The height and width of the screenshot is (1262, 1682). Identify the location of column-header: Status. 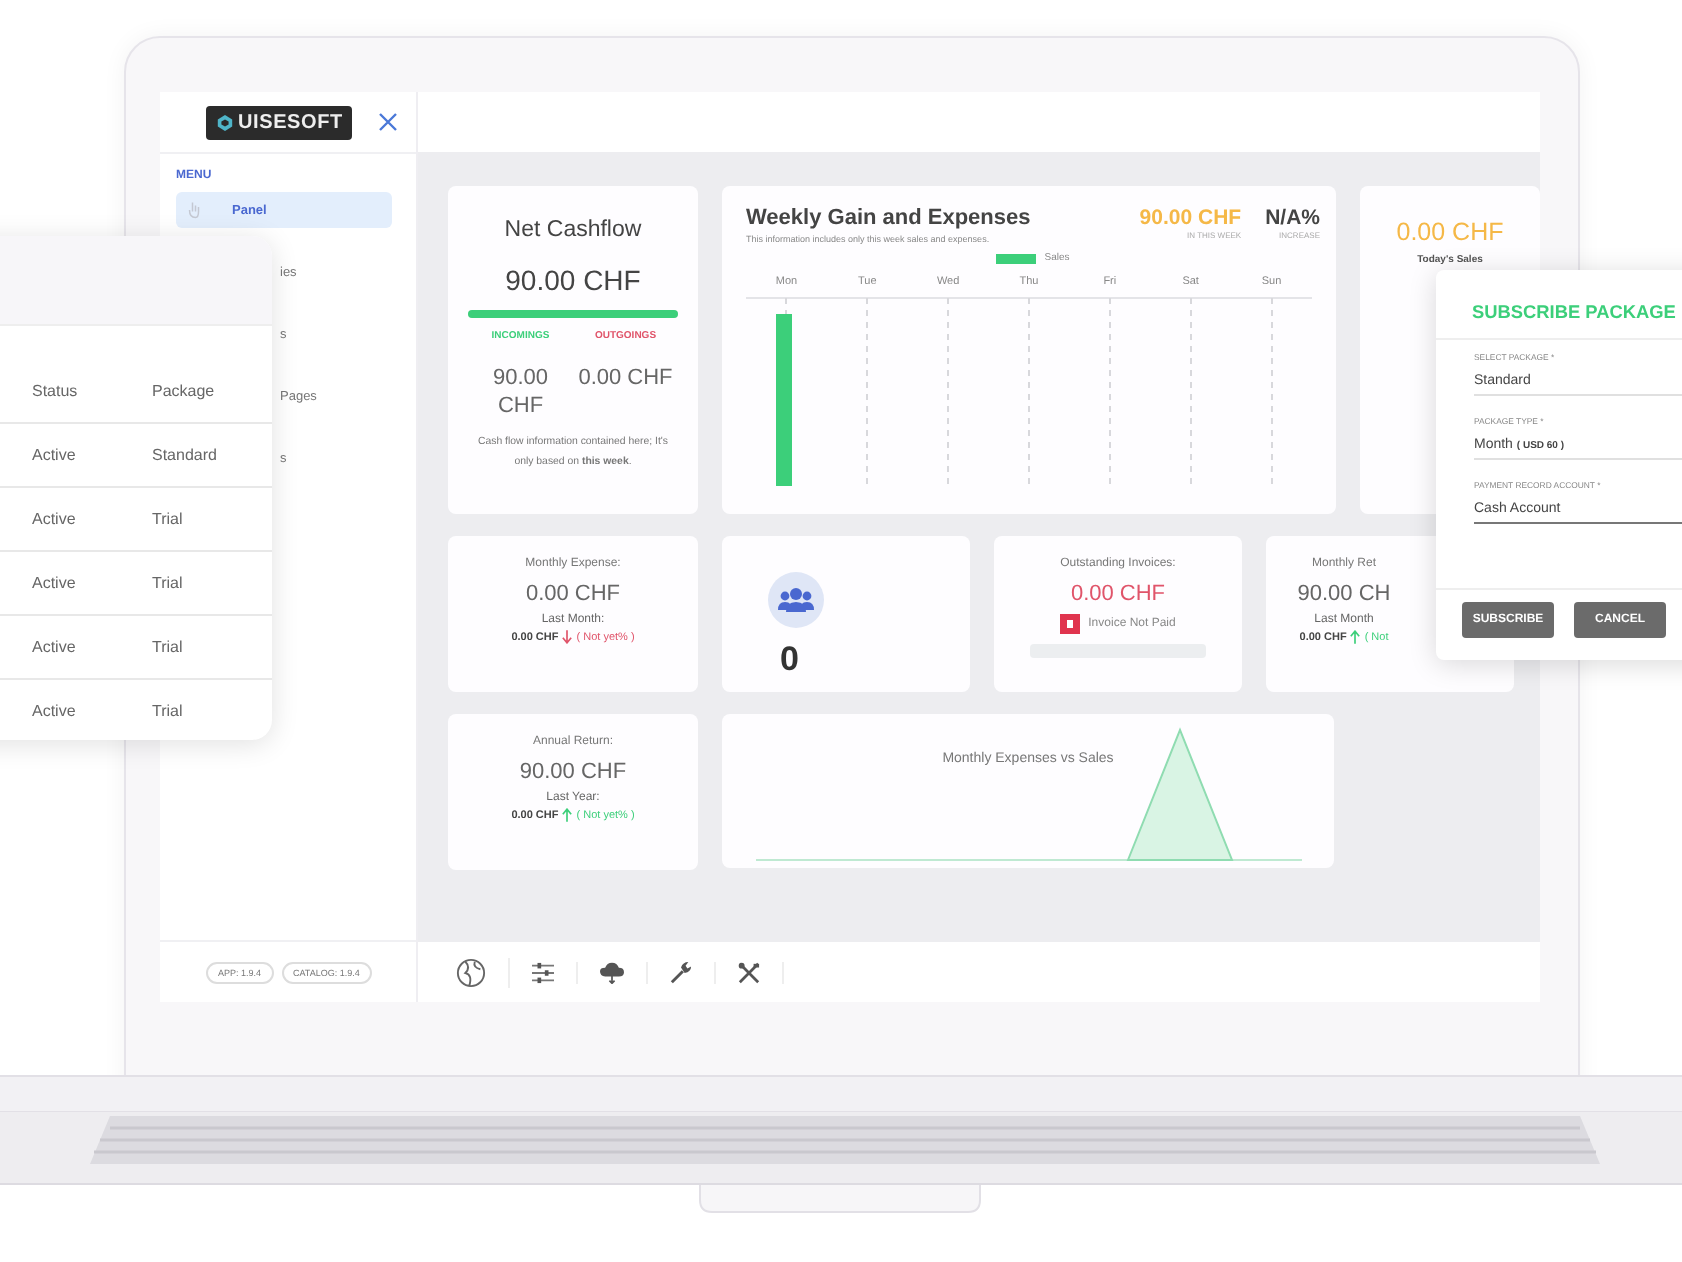
(56, 390).